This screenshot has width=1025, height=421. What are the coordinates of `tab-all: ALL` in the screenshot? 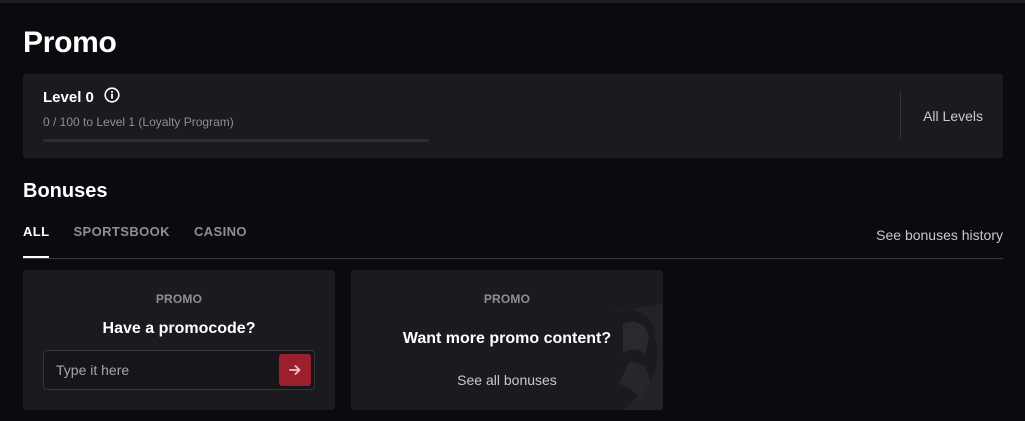 It's located at (36, 241).